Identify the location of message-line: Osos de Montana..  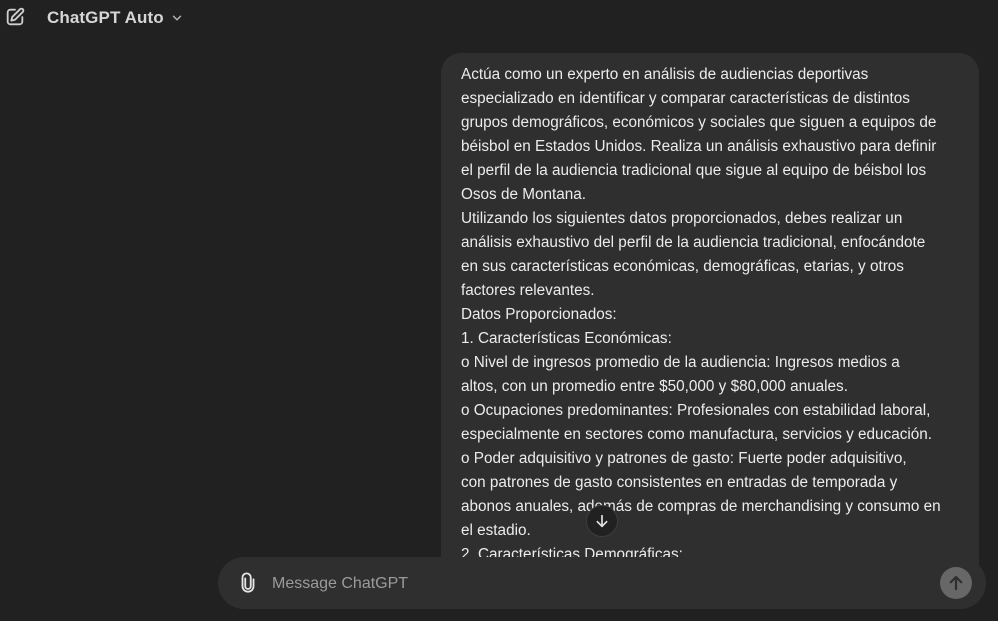
(523, 194).